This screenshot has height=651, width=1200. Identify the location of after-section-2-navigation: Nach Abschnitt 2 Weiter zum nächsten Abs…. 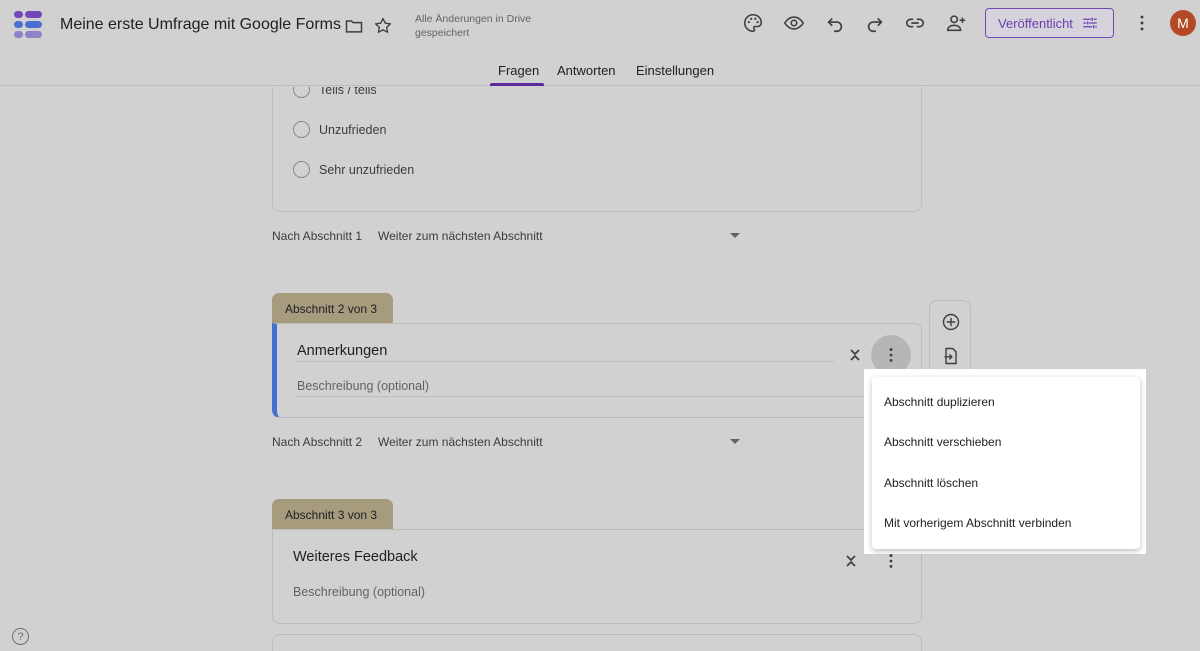
(506, 442).